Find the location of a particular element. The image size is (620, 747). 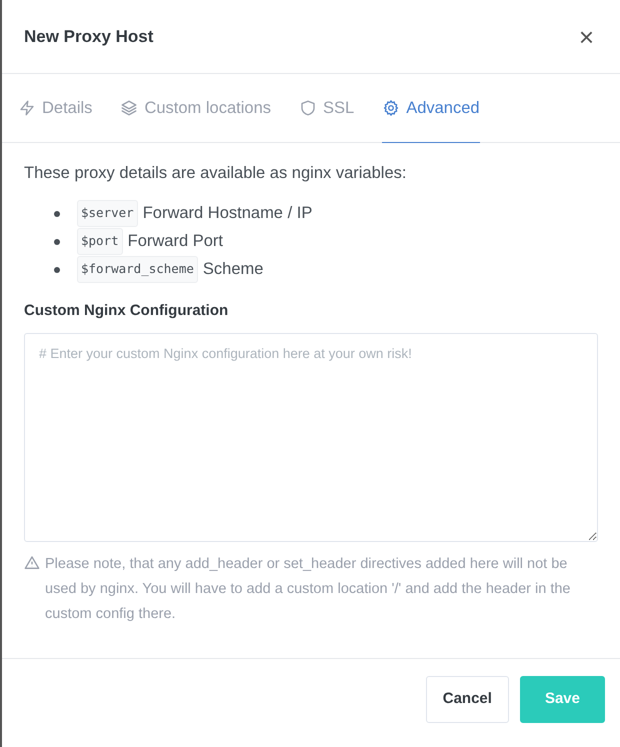

warning-icon is located at coordinates (32, 563).